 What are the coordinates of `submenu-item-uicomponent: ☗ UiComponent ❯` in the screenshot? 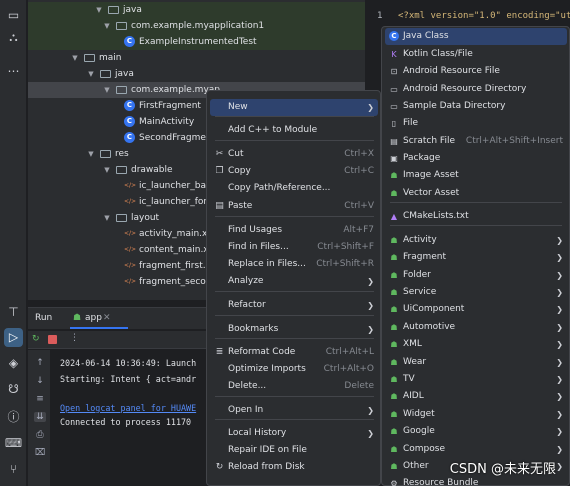 It's located at (476, 309).